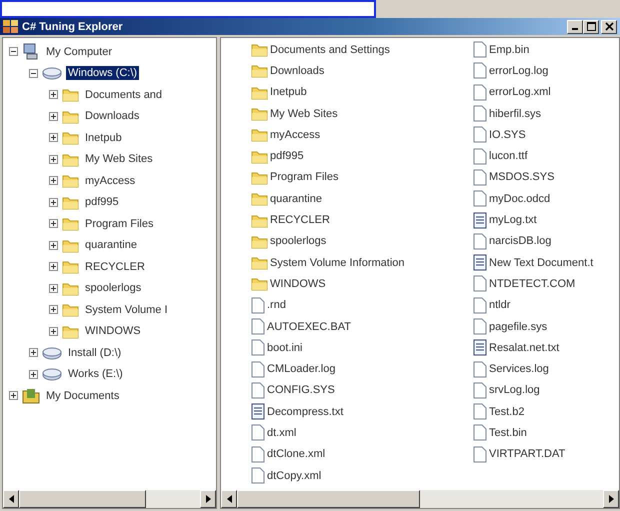  Describe the element at coordinates (499, 305) in the screenshot. I see `file-item: ntldr` at that location.